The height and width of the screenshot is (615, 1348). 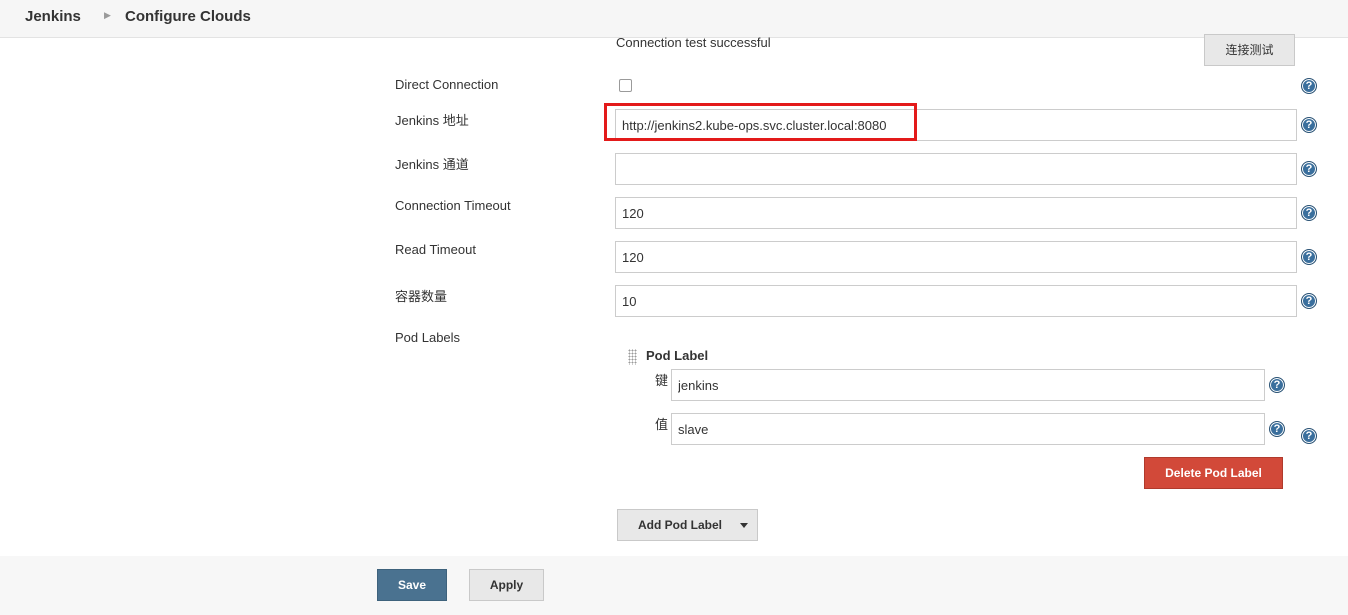 What do you see at coordinates (632, 357) in the screenshot?
I see `drag-handle-icon` at bounding box center [632, 357].